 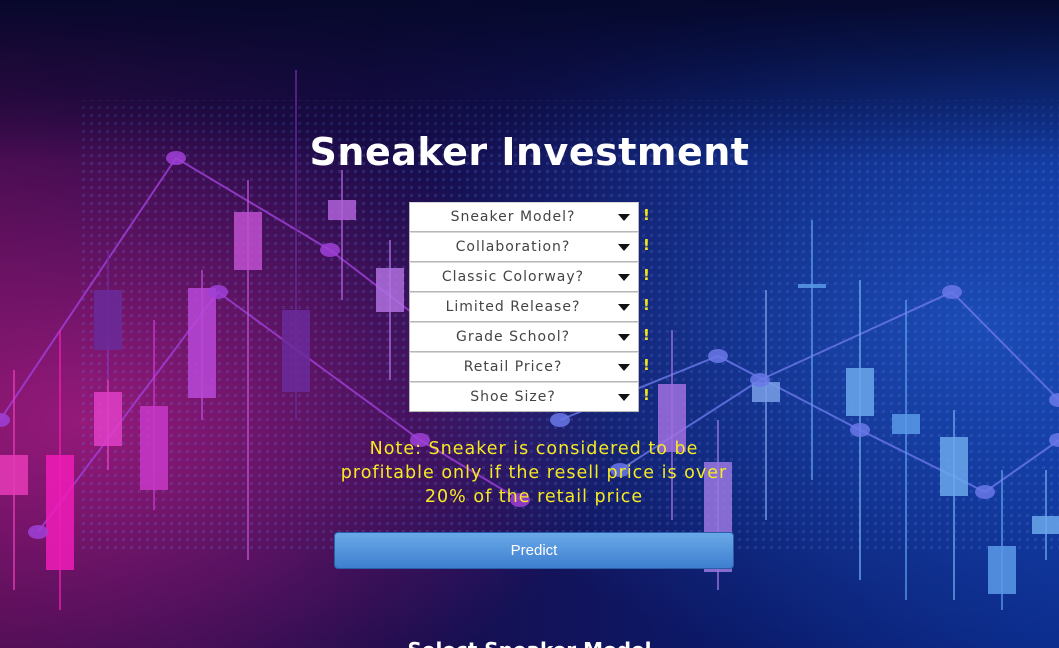 I want to click on select-label: Retail Price?, so click(x=513, y=367).